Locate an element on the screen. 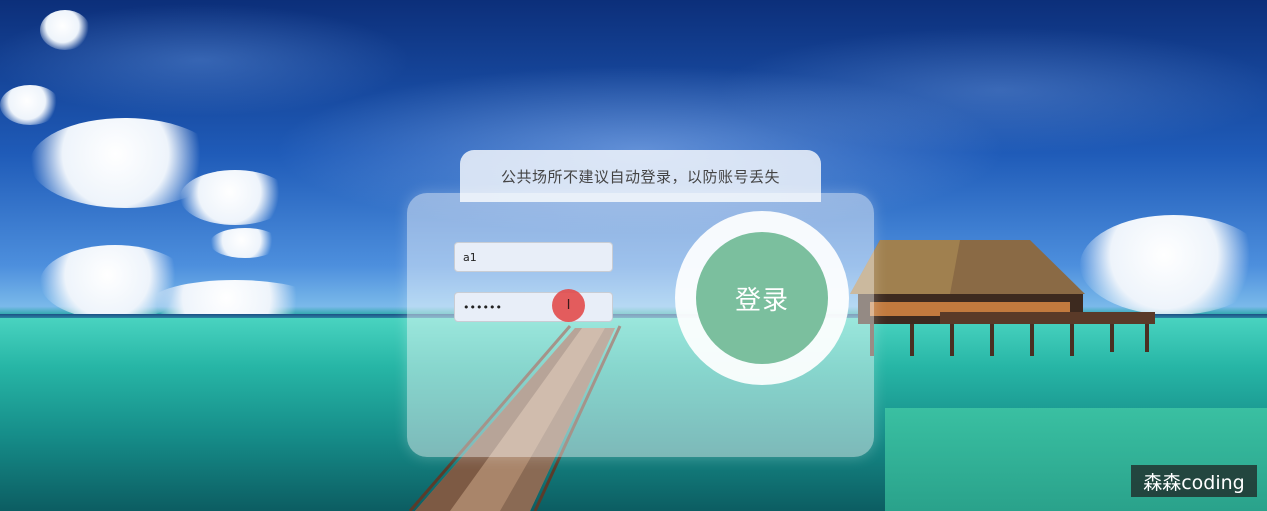 The image size is (1267, 511). login-button-ring: 登录 is located at coordinates (762, 298).